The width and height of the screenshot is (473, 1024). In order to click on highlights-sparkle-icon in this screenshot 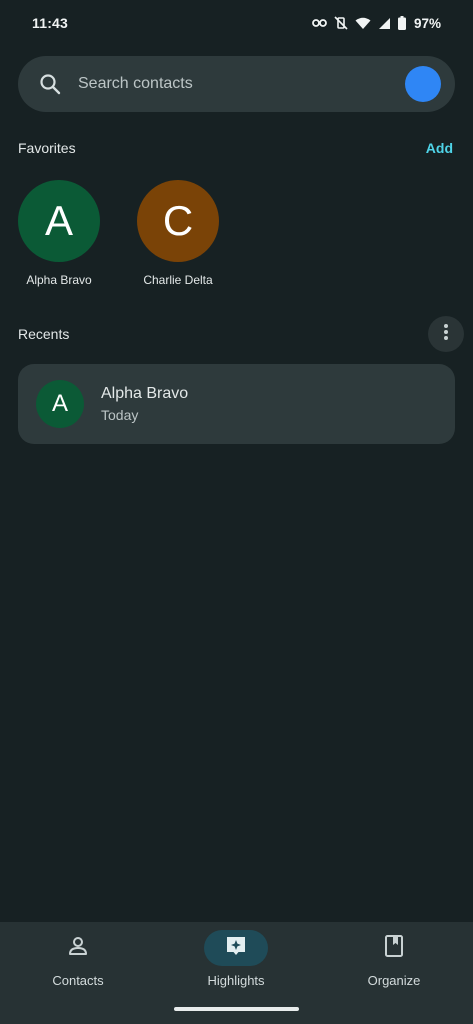, I will do `click(236, 948)`.